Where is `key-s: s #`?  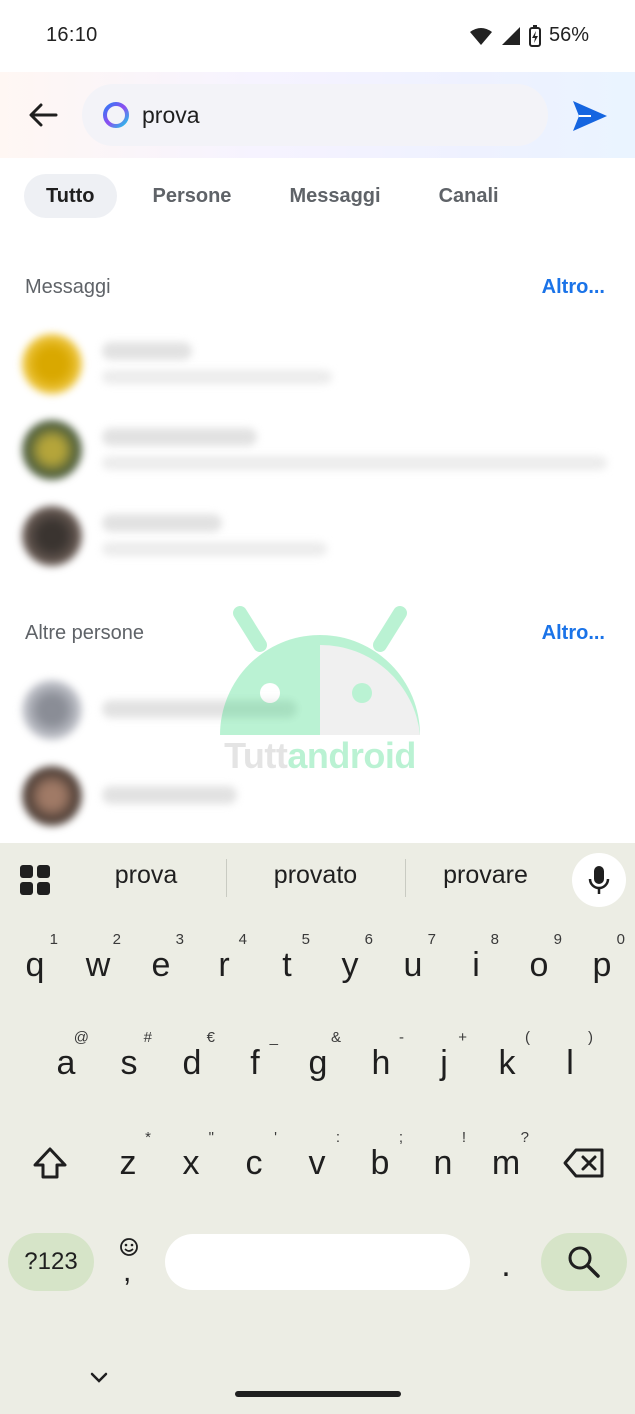 key-s: s # is located at coordinates (129, 1063).